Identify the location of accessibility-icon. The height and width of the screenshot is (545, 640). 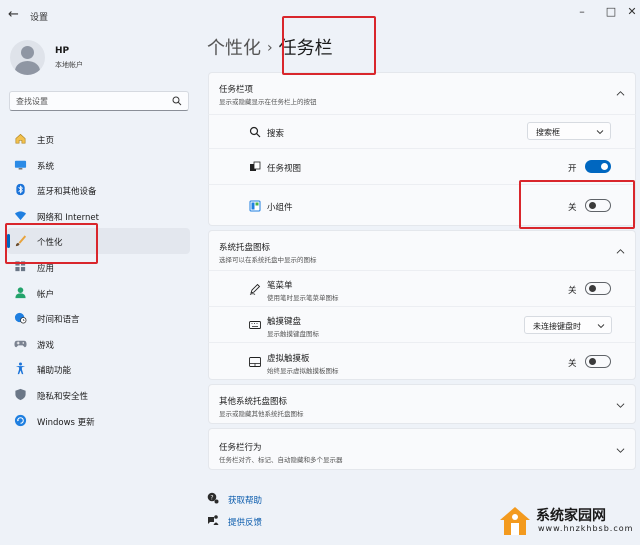
(20, 368).